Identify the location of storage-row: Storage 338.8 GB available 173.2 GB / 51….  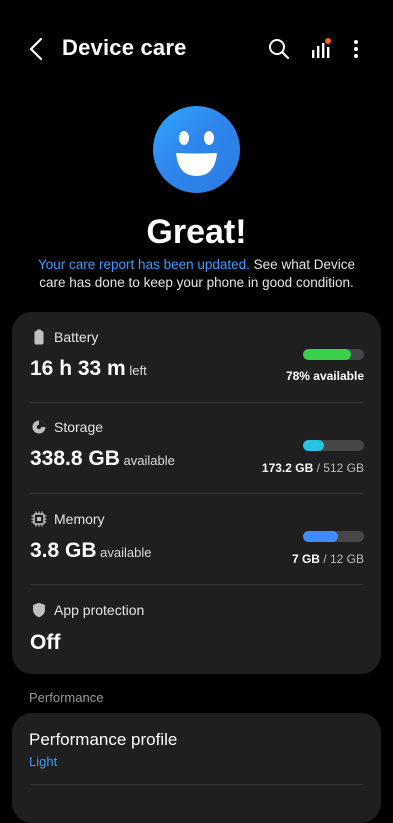
(196, 448).